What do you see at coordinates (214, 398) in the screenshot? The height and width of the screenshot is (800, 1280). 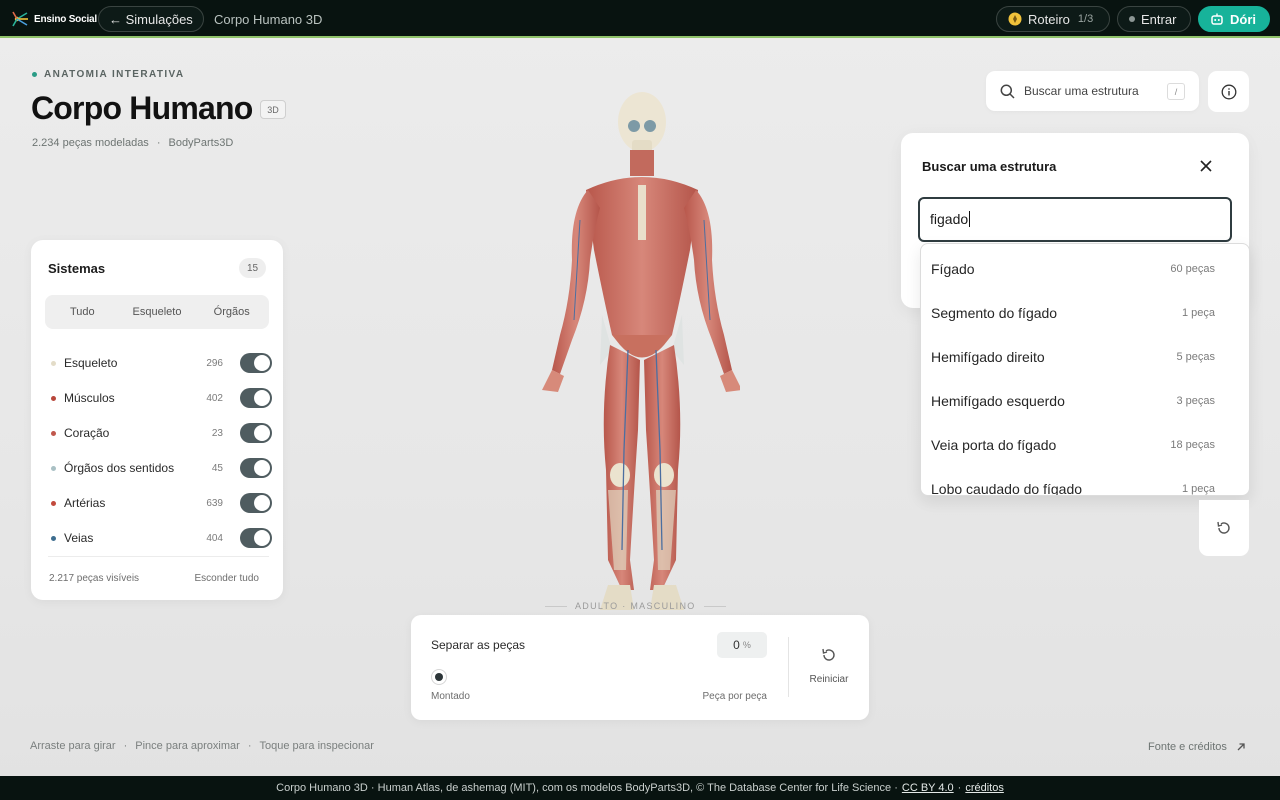 I see `system-count: 402` at bounding box center [214, 398].